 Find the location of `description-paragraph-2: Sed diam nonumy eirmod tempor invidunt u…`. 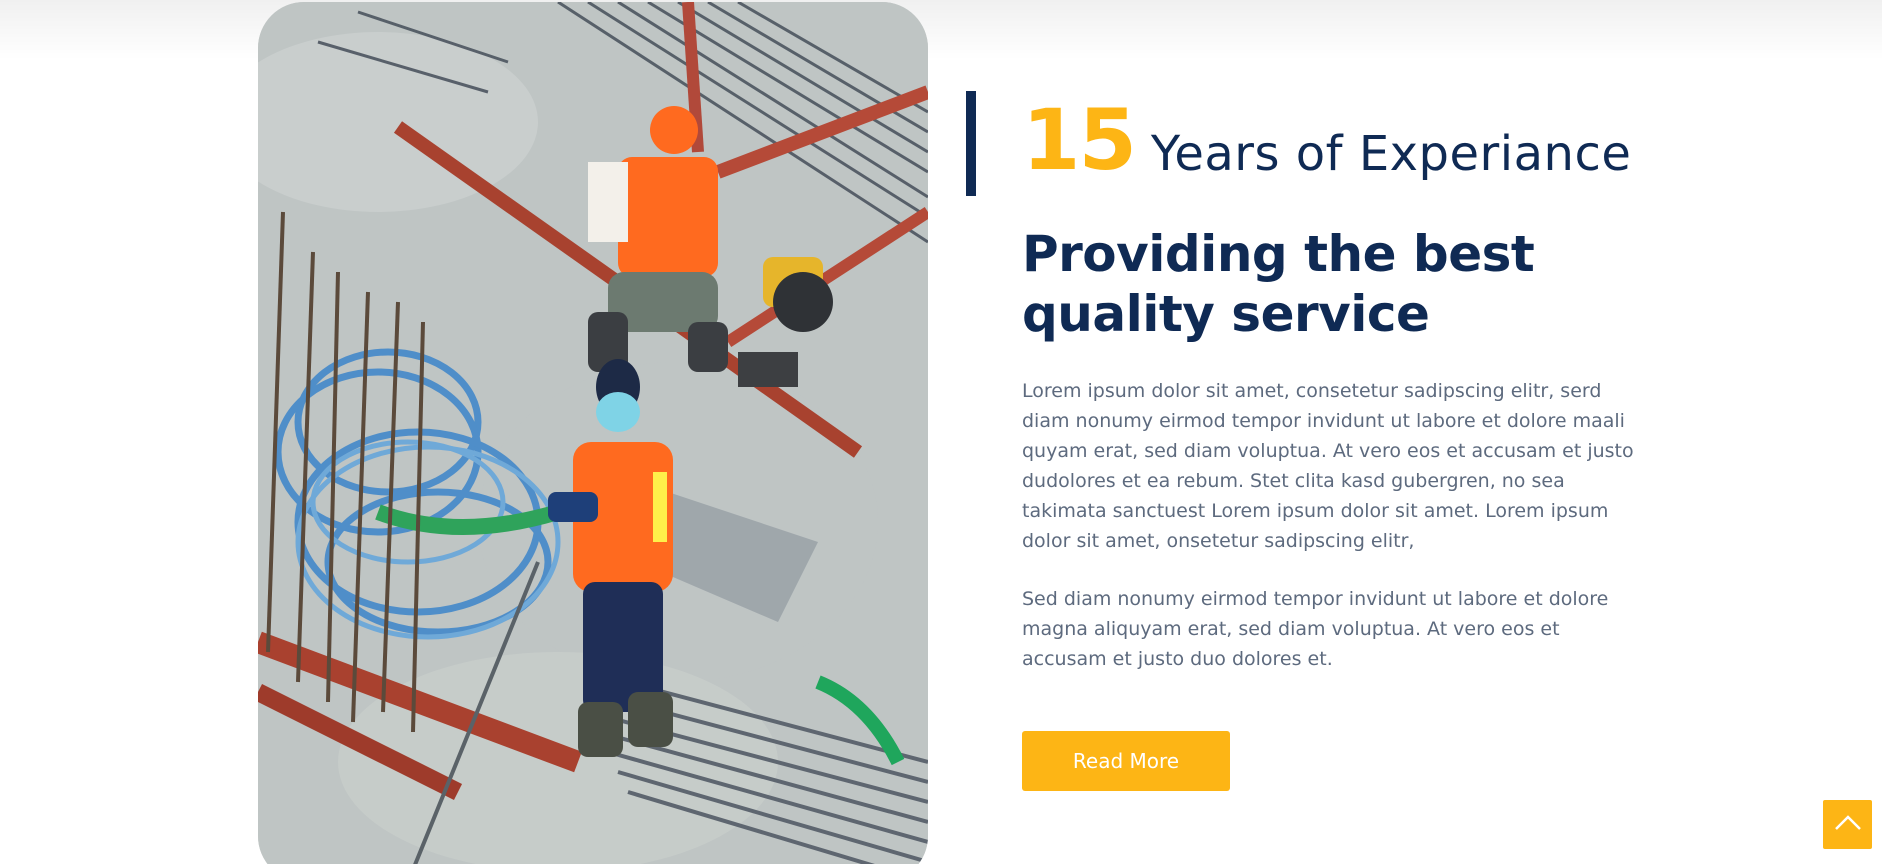

description-paragraph-2: Sed diam nonumy eirmod tempor invidunt u… is located at coordinates (1315, 629).